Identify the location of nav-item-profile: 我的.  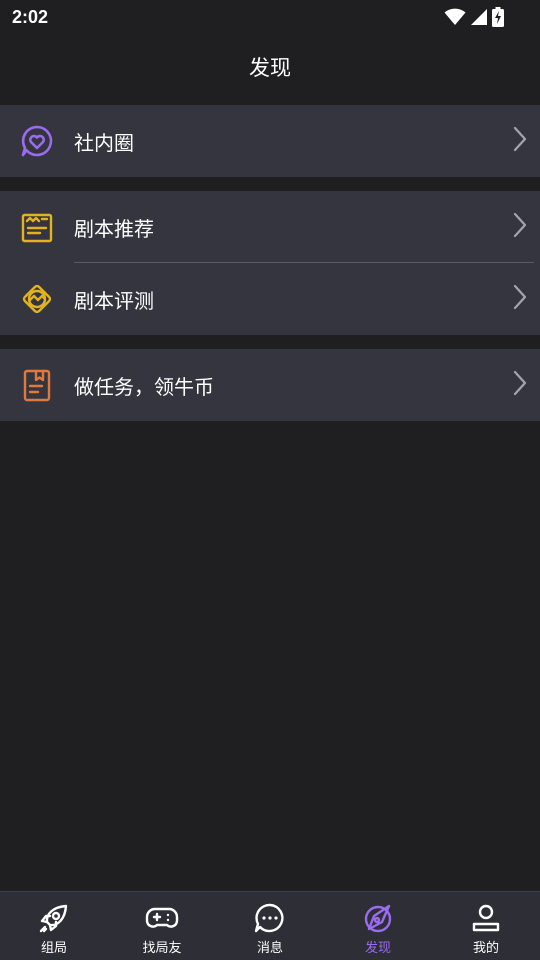
(486, 926).